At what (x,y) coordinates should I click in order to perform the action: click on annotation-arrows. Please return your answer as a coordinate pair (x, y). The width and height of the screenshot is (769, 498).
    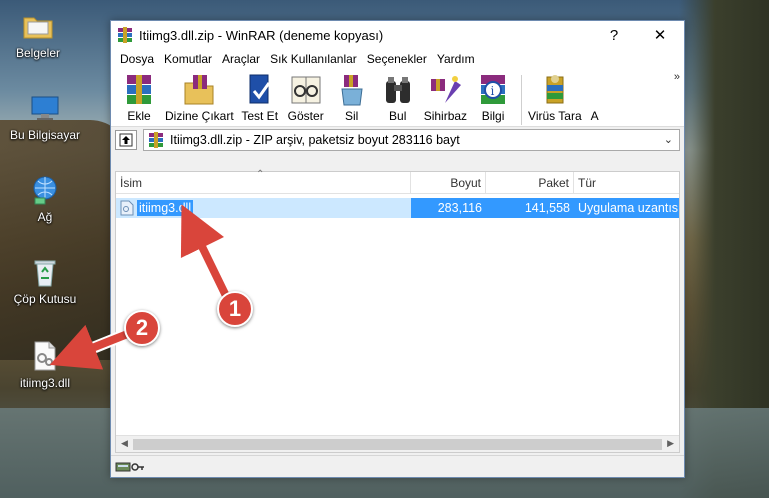
    Looking at the image, I should click on (141, 287).